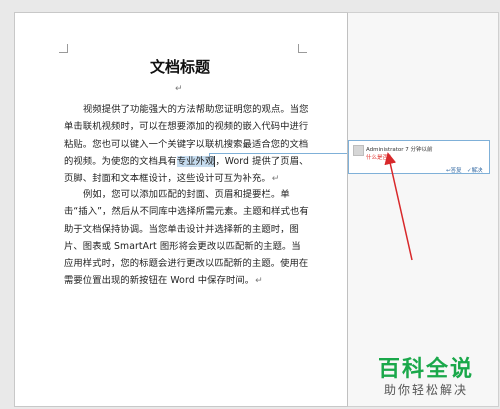 Image resolution: width=500 pixels, height=409 pixels. Describe the element at coordinates (426, 390) in the screenshot. I see `watermark-tagline: 助你轻松解决` at that location.